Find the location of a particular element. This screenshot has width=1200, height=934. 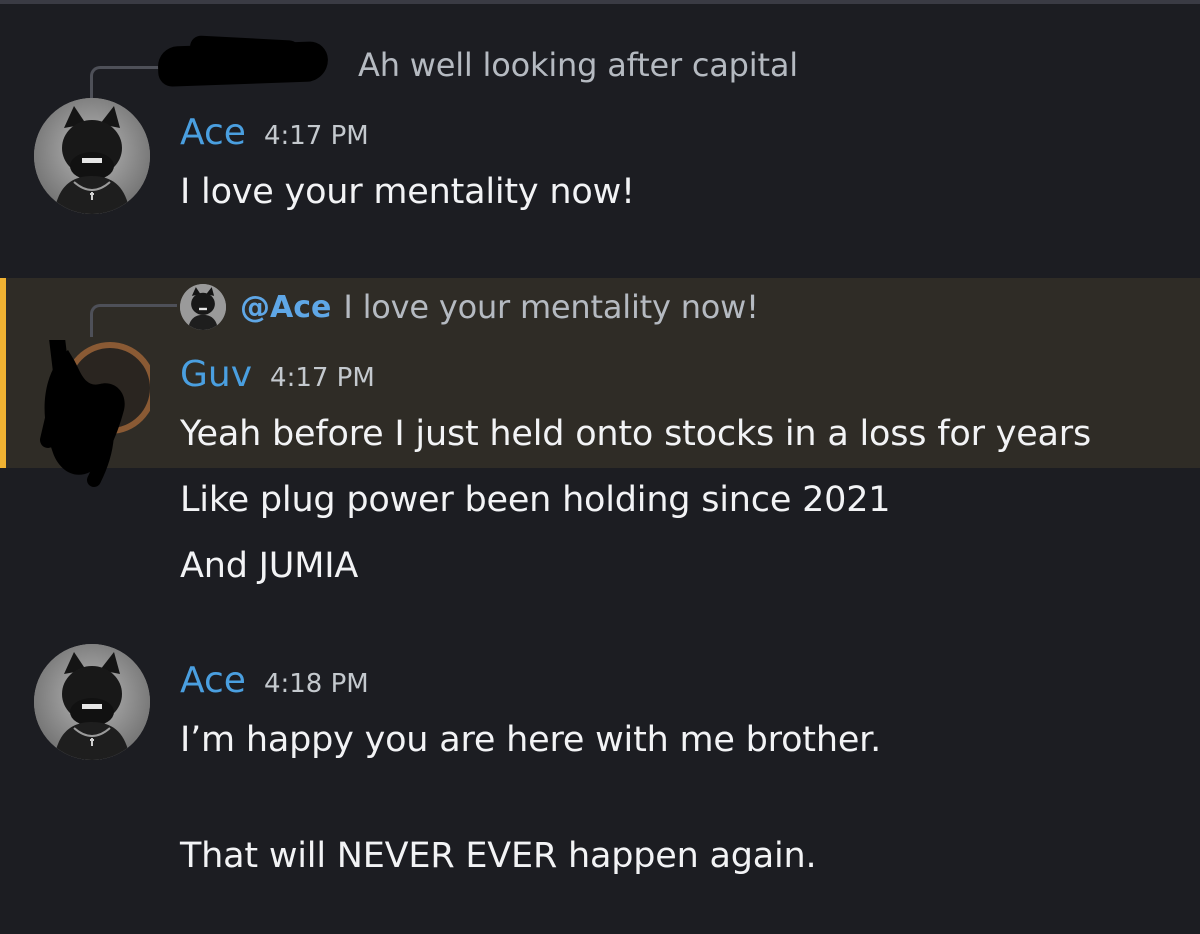

reply-preview: Ah well looking after capital is located at coordinates (578, 65).